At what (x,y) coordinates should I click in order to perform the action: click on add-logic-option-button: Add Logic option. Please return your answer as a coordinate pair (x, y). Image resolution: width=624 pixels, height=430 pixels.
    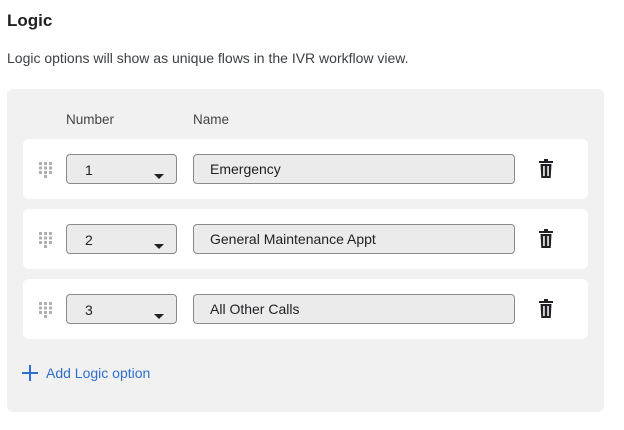
    Looking at the image, I should click on (86, 373).